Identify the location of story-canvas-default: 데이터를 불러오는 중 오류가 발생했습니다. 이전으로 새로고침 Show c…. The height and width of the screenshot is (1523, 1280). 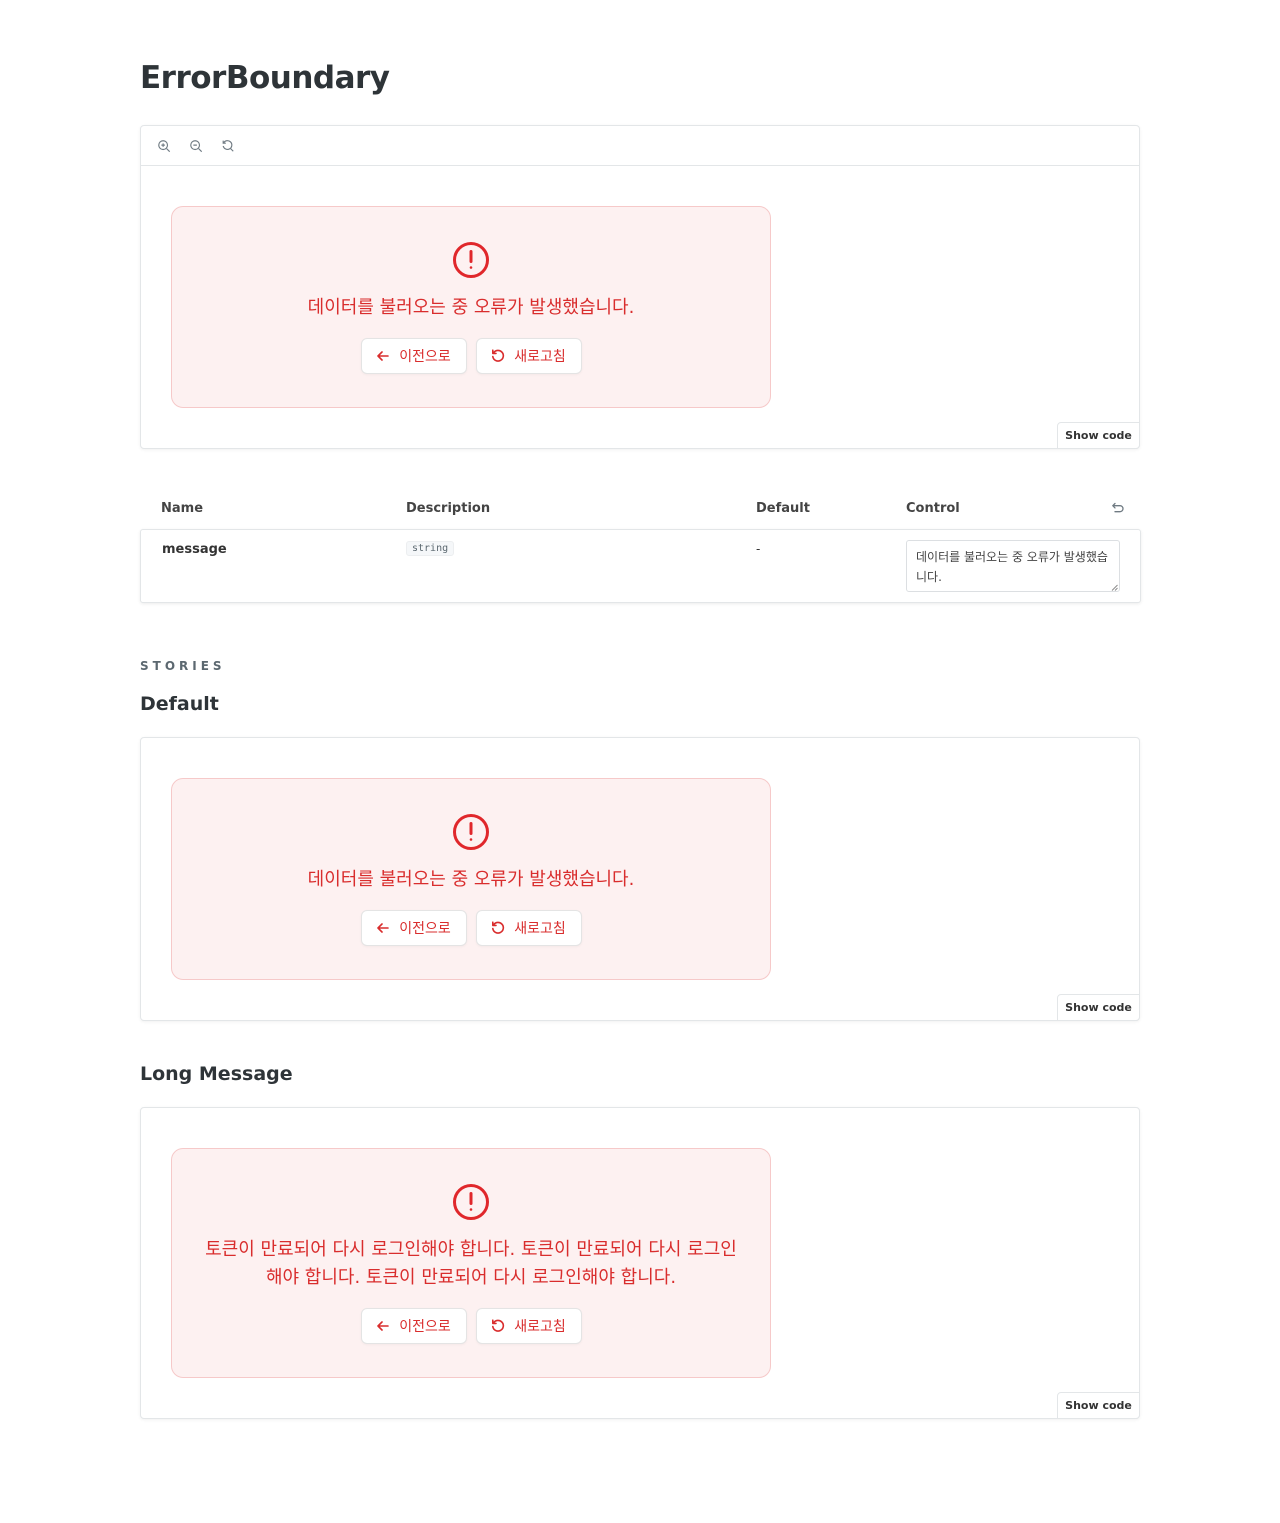
(640, 879).